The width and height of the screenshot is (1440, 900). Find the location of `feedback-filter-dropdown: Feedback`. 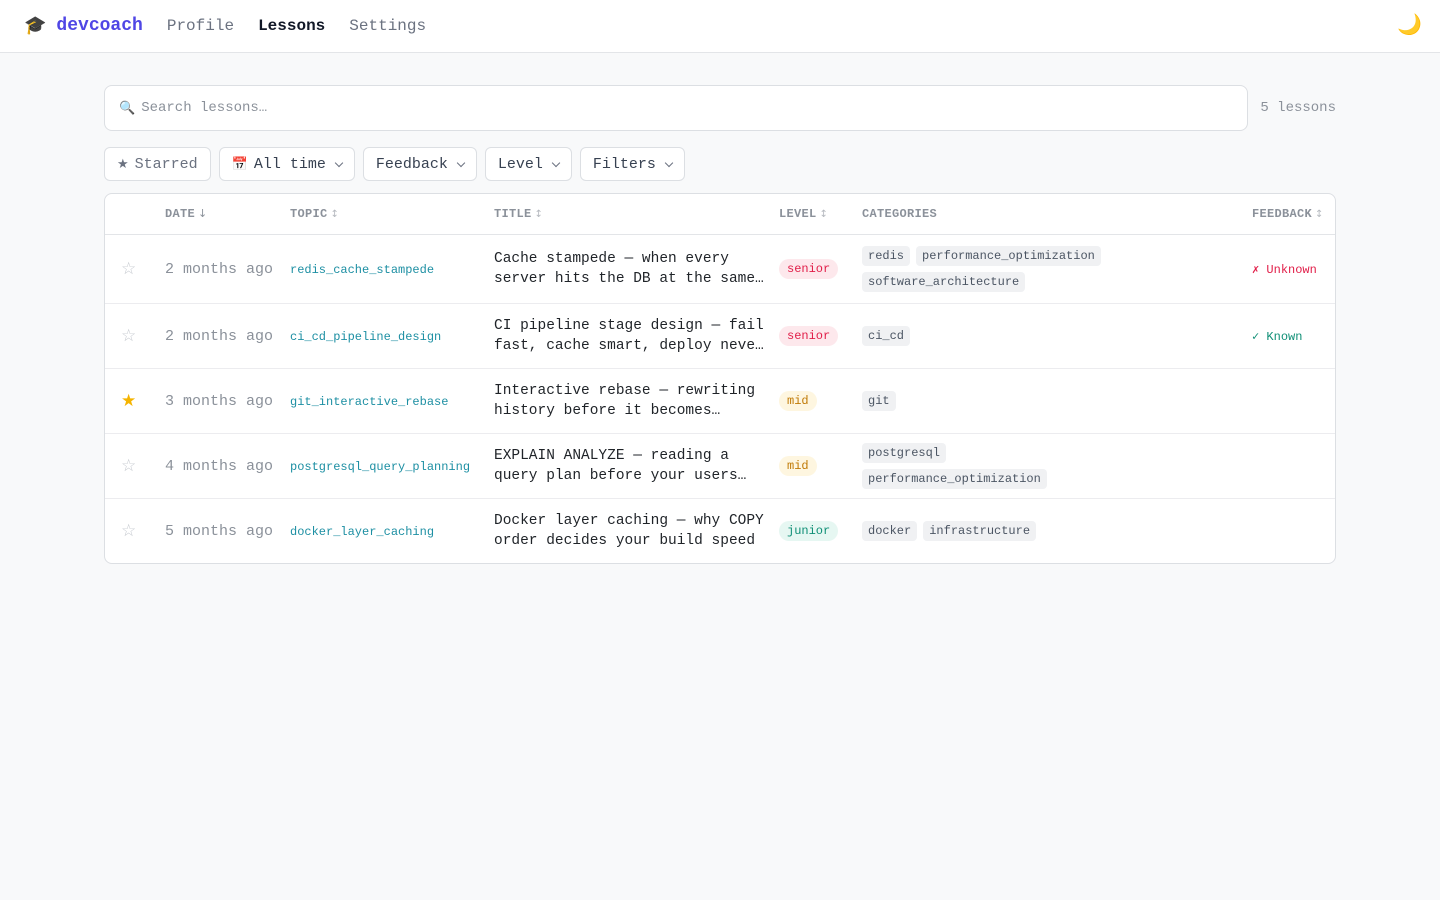

feedback-filter-dropdown: Feedback is located at coordinates (419, 164).